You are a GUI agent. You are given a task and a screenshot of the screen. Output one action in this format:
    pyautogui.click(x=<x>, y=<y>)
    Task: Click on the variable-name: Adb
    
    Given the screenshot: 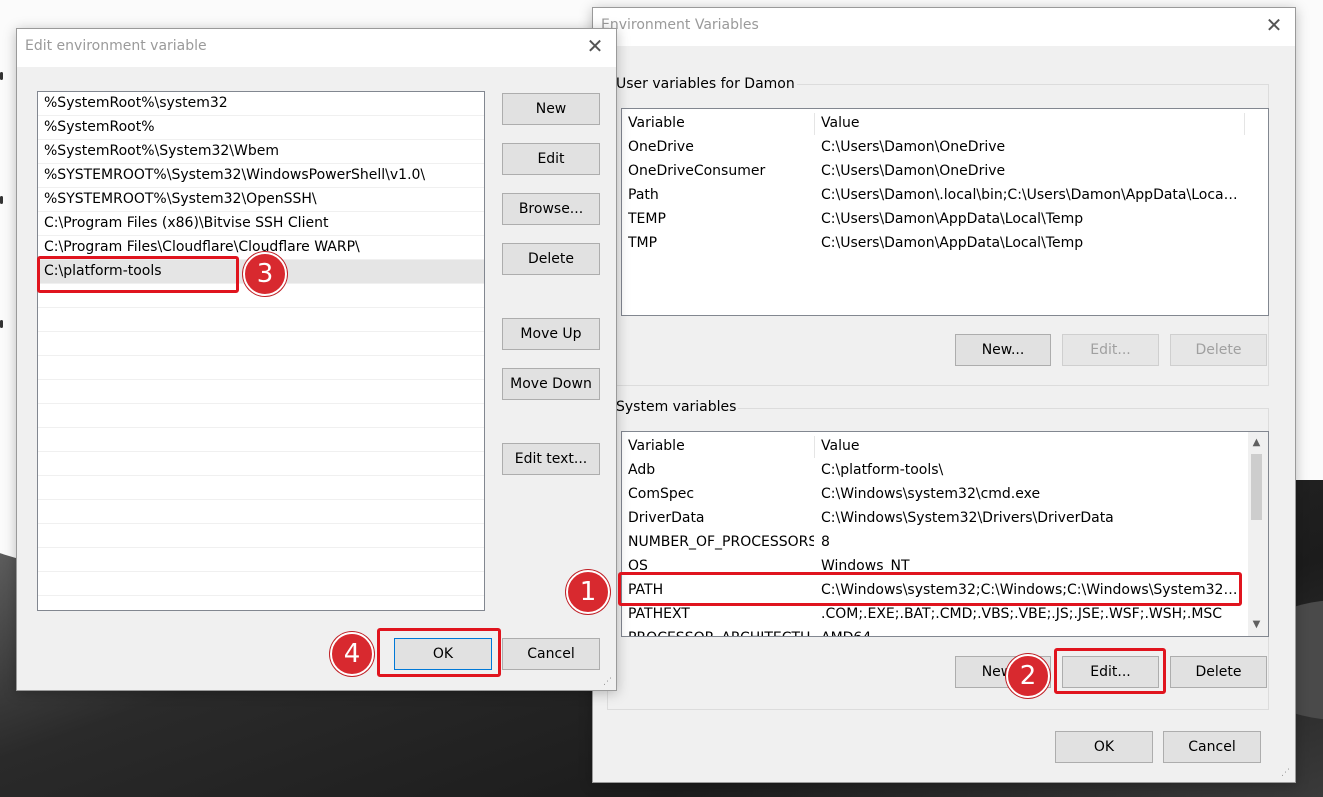 What is the action you would take?
    pyautogui.click(x=642, y=470)
    